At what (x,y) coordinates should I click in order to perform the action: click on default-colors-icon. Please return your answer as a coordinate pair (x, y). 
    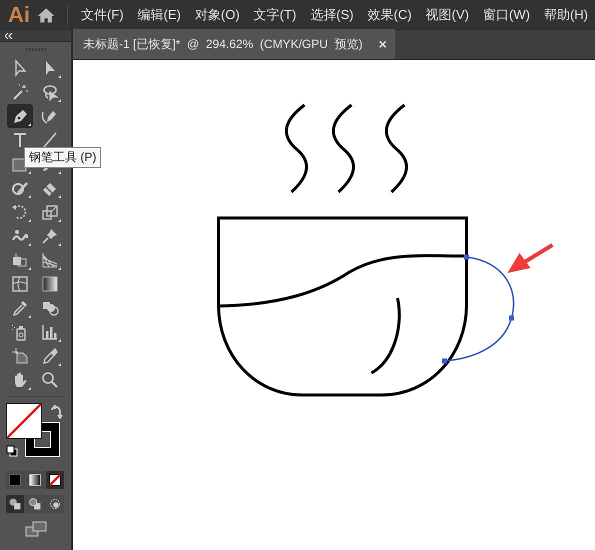
    Looking at the image, I should click on (12, 451).